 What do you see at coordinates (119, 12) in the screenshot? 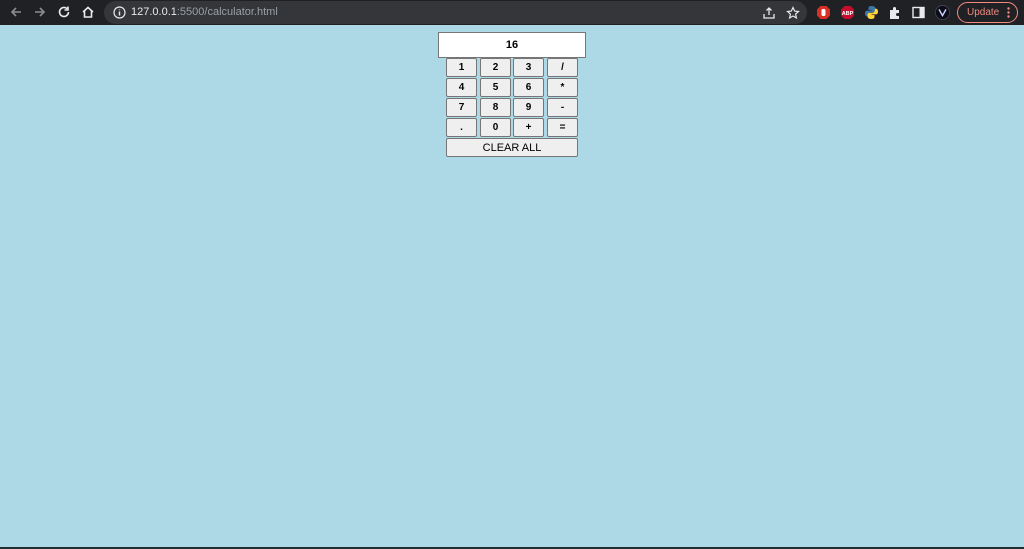
I see `info-icon` at bounding box center [119, 12].